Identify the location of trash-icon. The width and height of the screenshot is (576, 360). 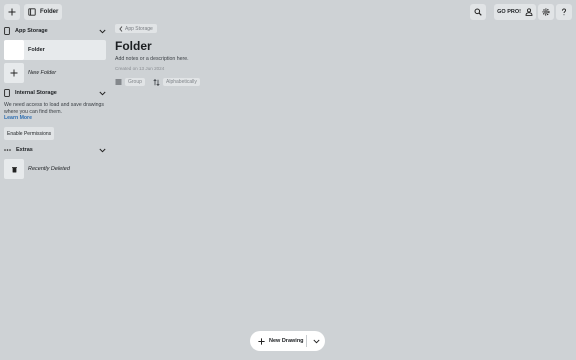
(14, 169).